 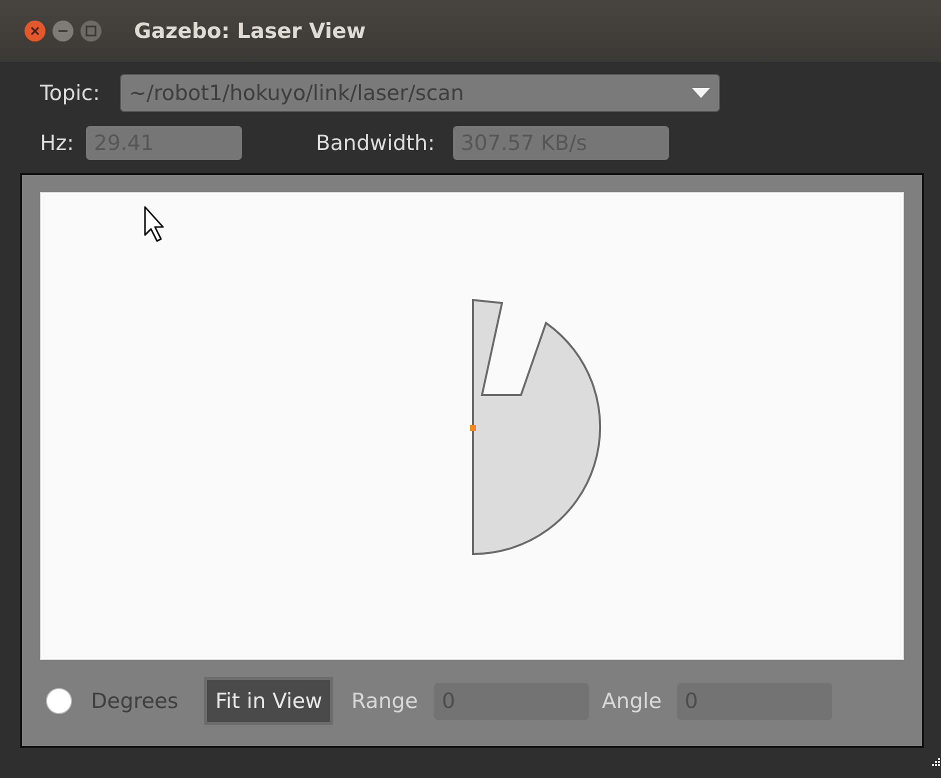 What do you see at coordinates (70, 93) in the screenshot?
I see `topic-label: Topic:` at bounding box center [70, 93].